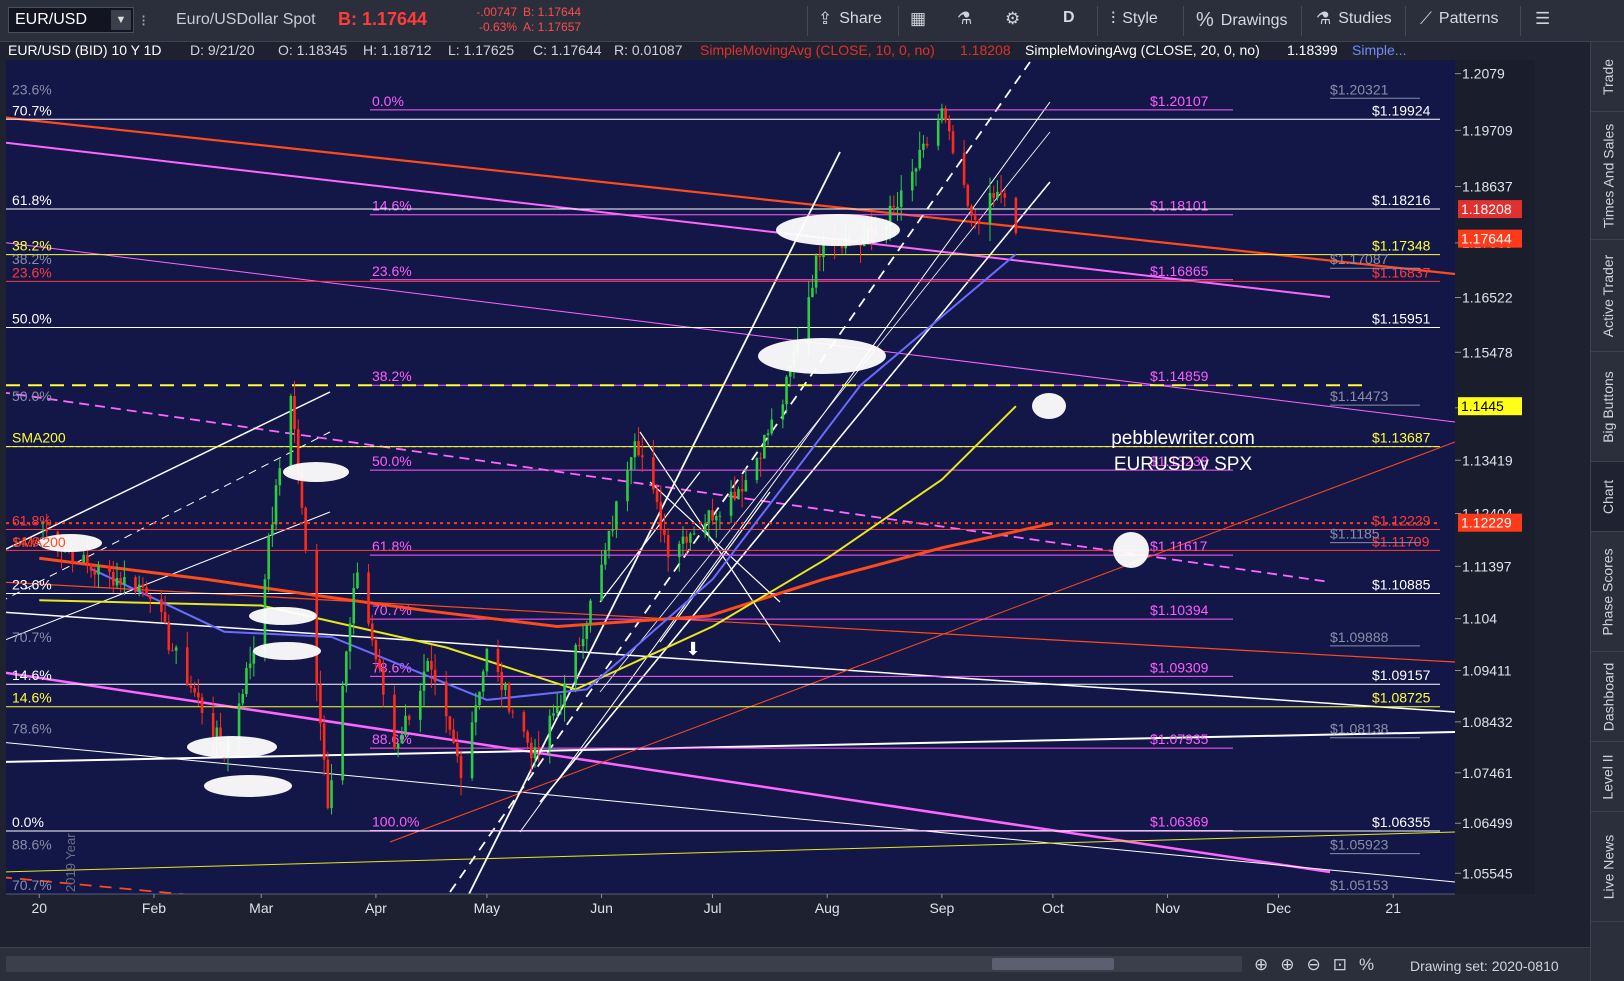 The image size is (1624, 981). Describe the element at coordinates (1359, 396) in the screenshot. I see `gray-level-price: $1.14473` at that location.